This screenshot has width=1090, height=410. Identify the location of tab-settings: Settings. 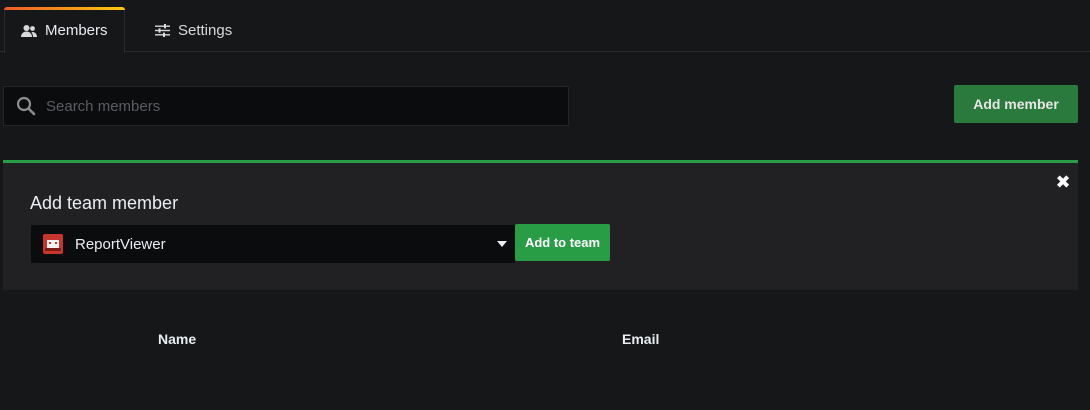
(193, 30).